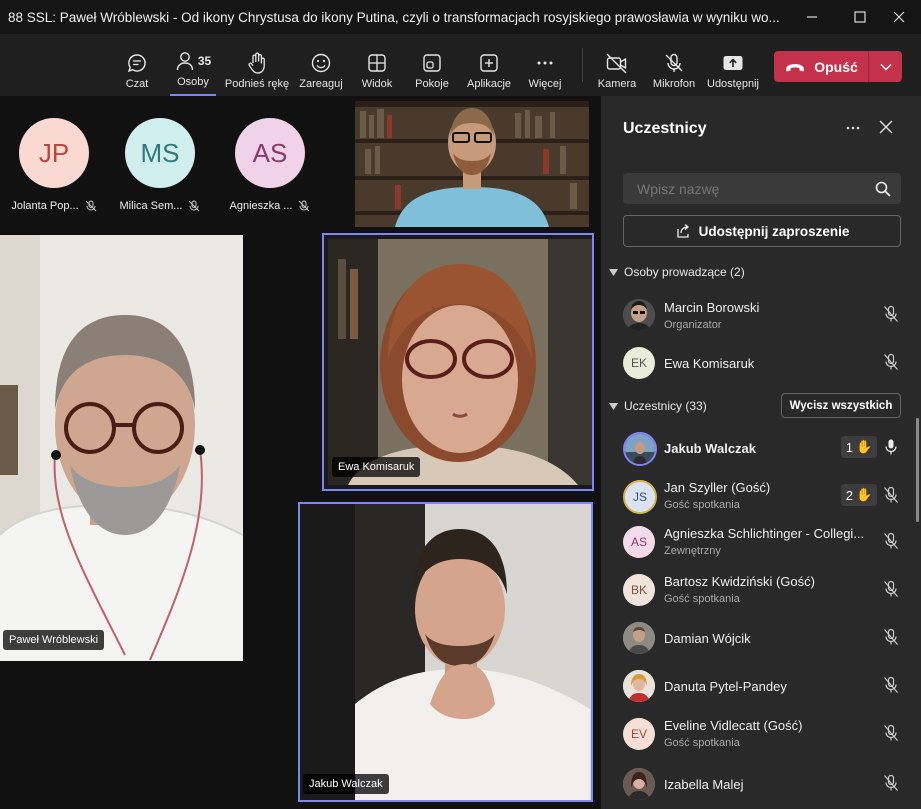 Image resolution: width=921 pixels, height=809 pixels. What do you see at coordinates (702, 505) in the screenshot?
I see `participant-role: Gość spotkania` at bounding box center [702, 505].